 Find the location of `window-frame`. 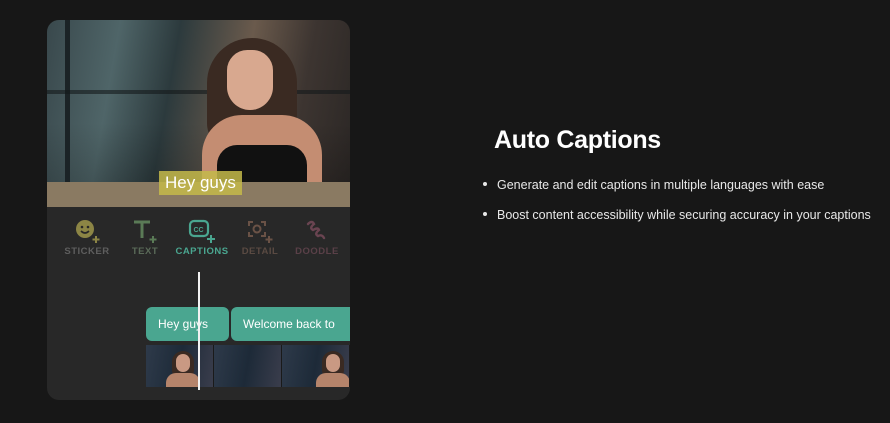

window-frame is located at coordinates (67, 113).